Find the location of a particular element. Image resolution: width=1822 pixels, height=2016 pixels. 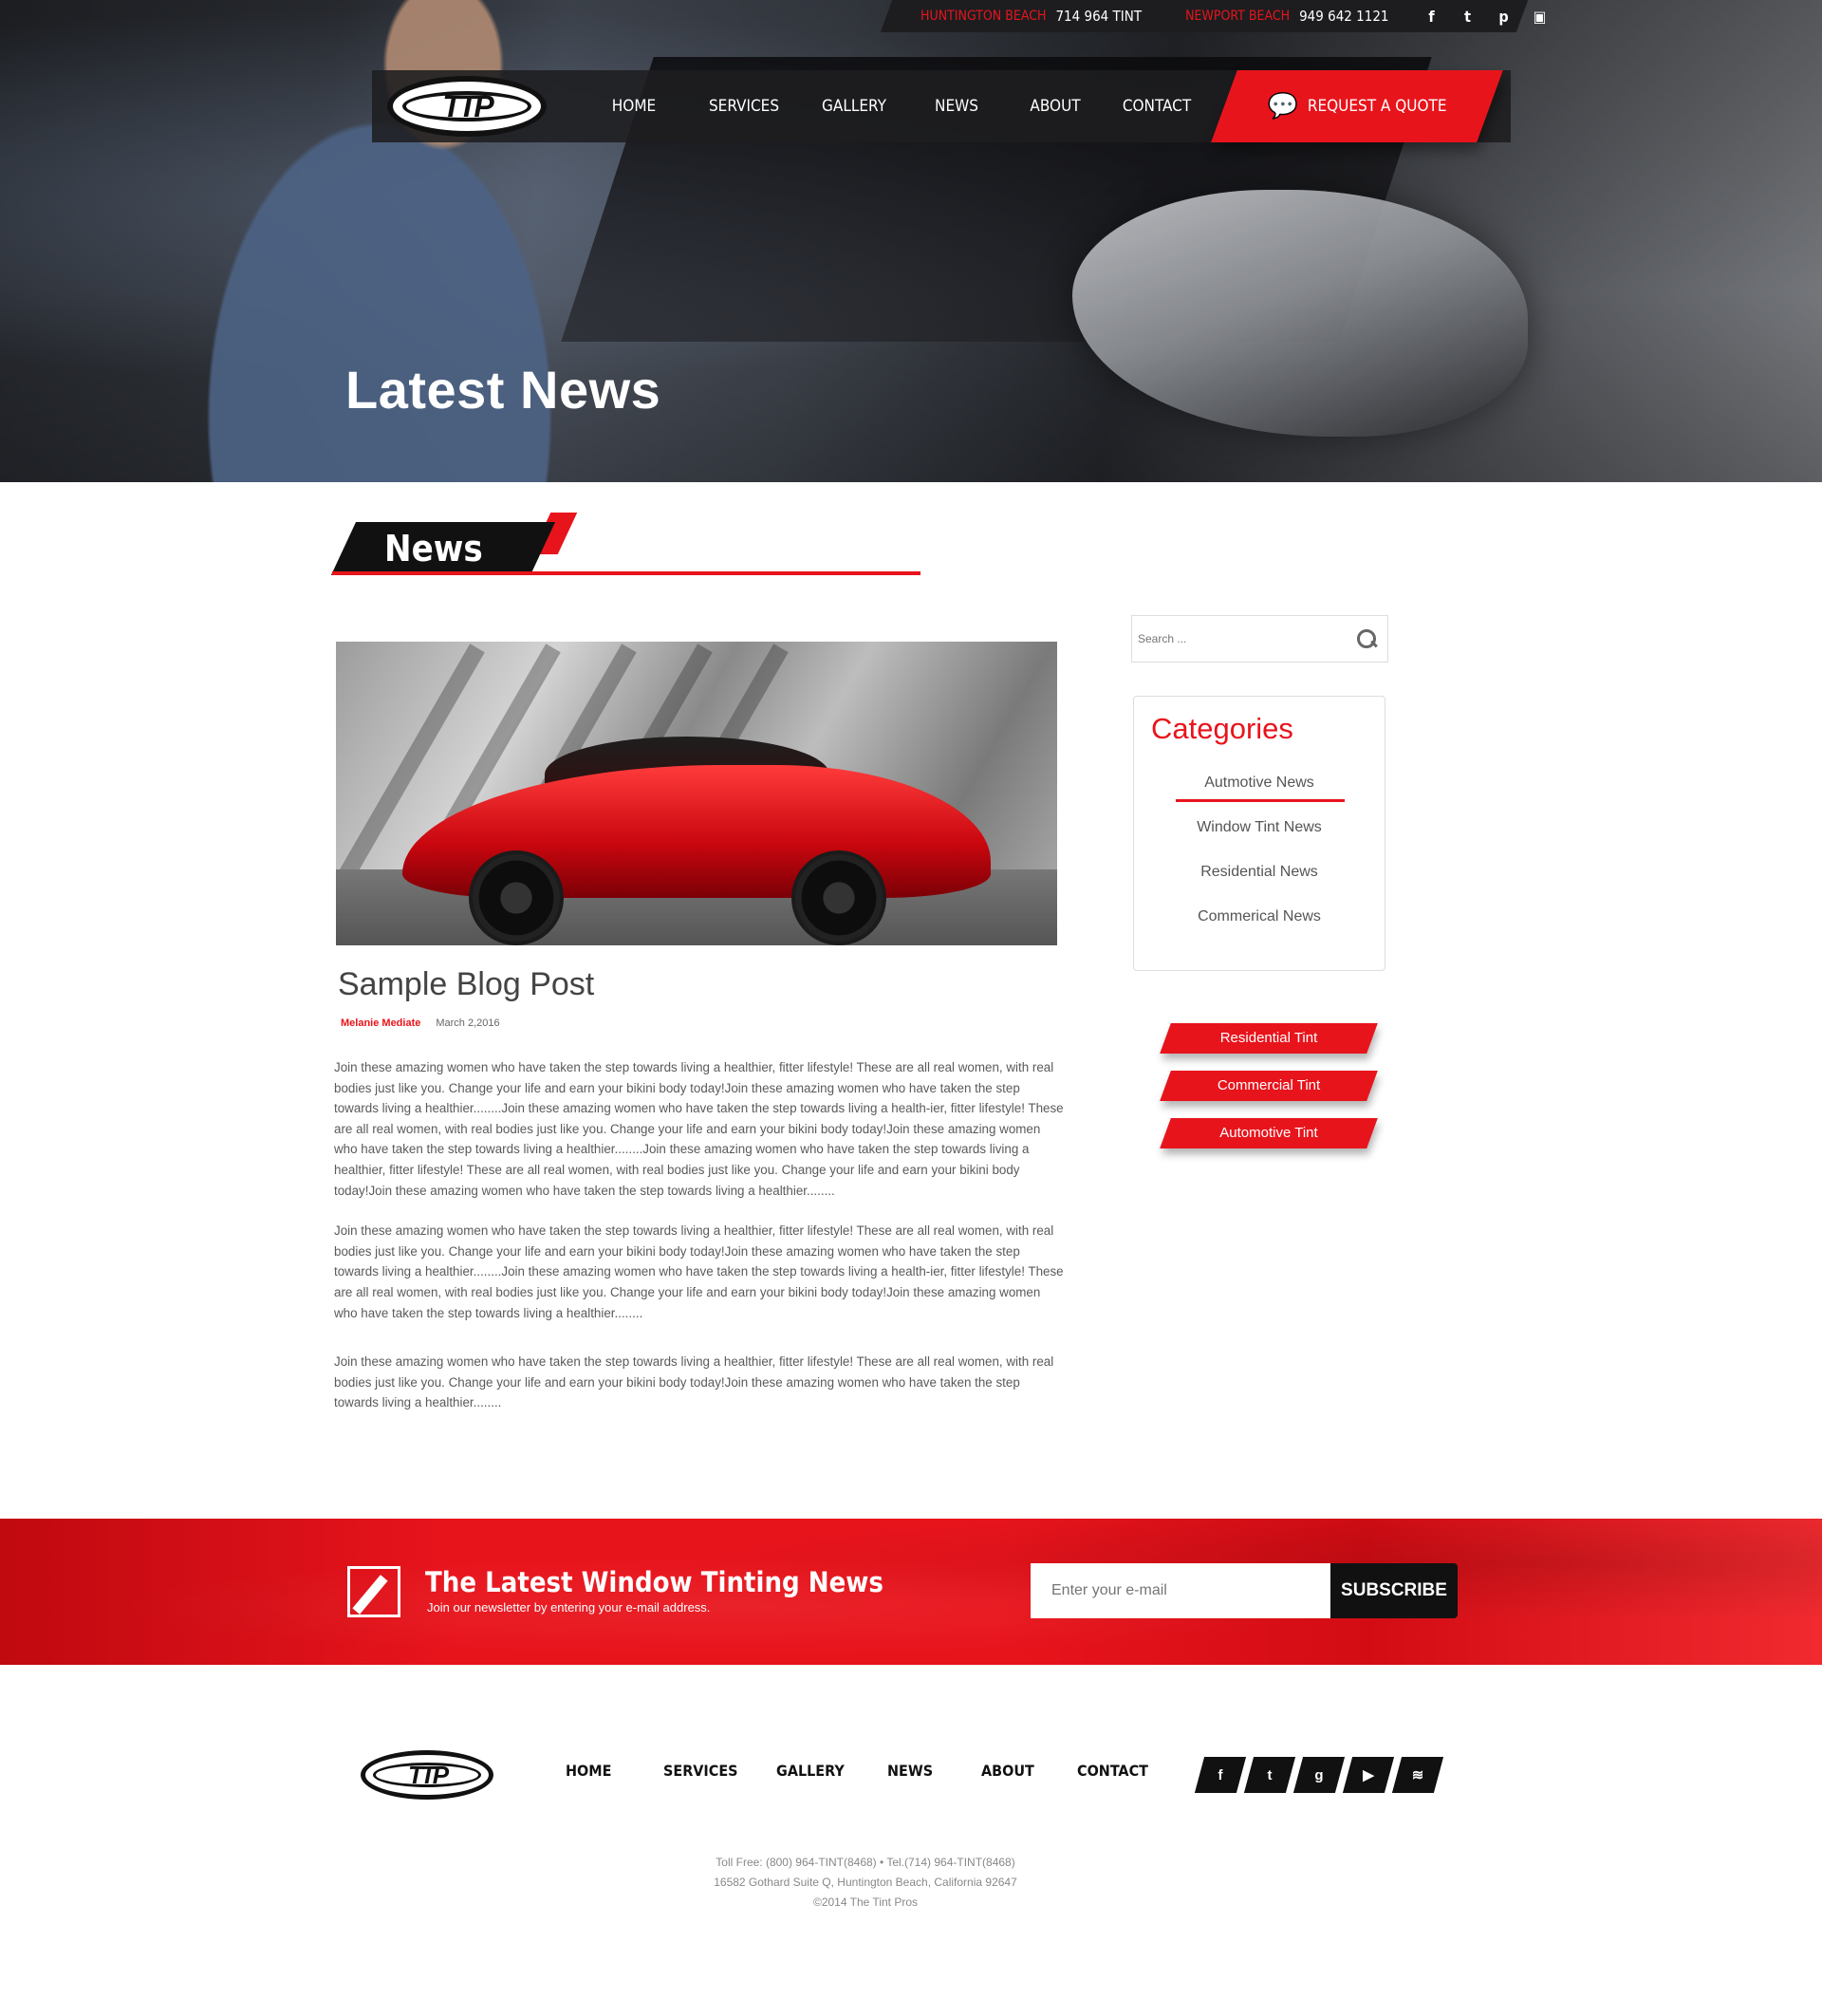

car-front-wheel is located at coordinates (838, 898).